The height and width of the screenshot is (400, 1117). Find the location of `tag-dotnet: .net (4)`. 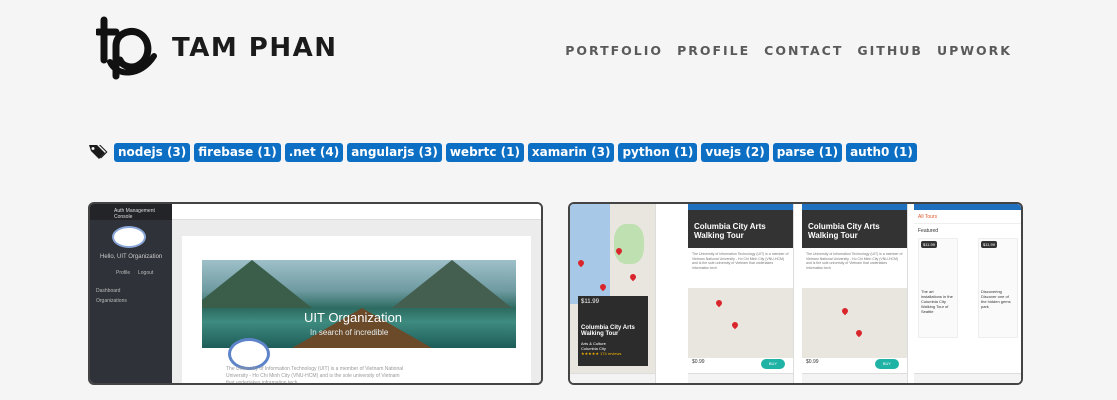

tag-dotnet: .net (4) is located at coordinates (314, 152).